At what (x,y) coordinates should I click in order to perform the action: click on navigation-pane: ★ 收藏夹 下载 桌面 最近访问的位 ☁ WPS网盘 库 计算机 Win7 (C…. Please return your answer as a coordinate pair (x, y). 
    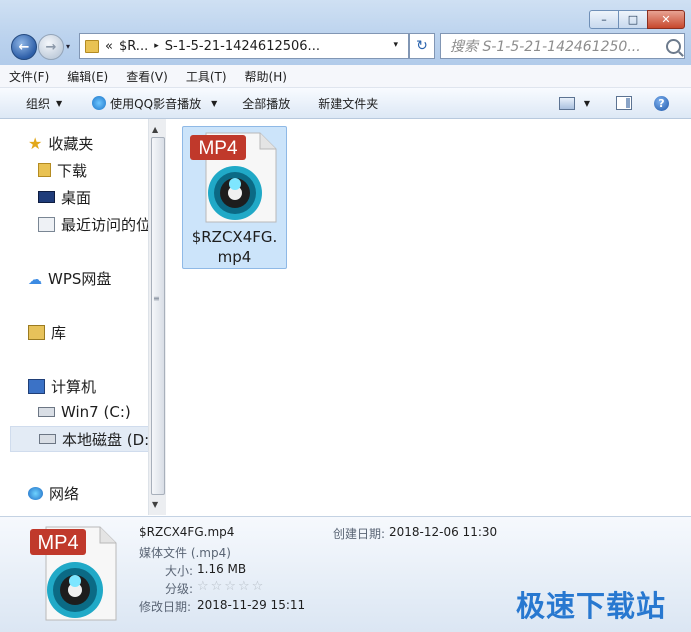
    Looking at the image, I should click on (74, 317).